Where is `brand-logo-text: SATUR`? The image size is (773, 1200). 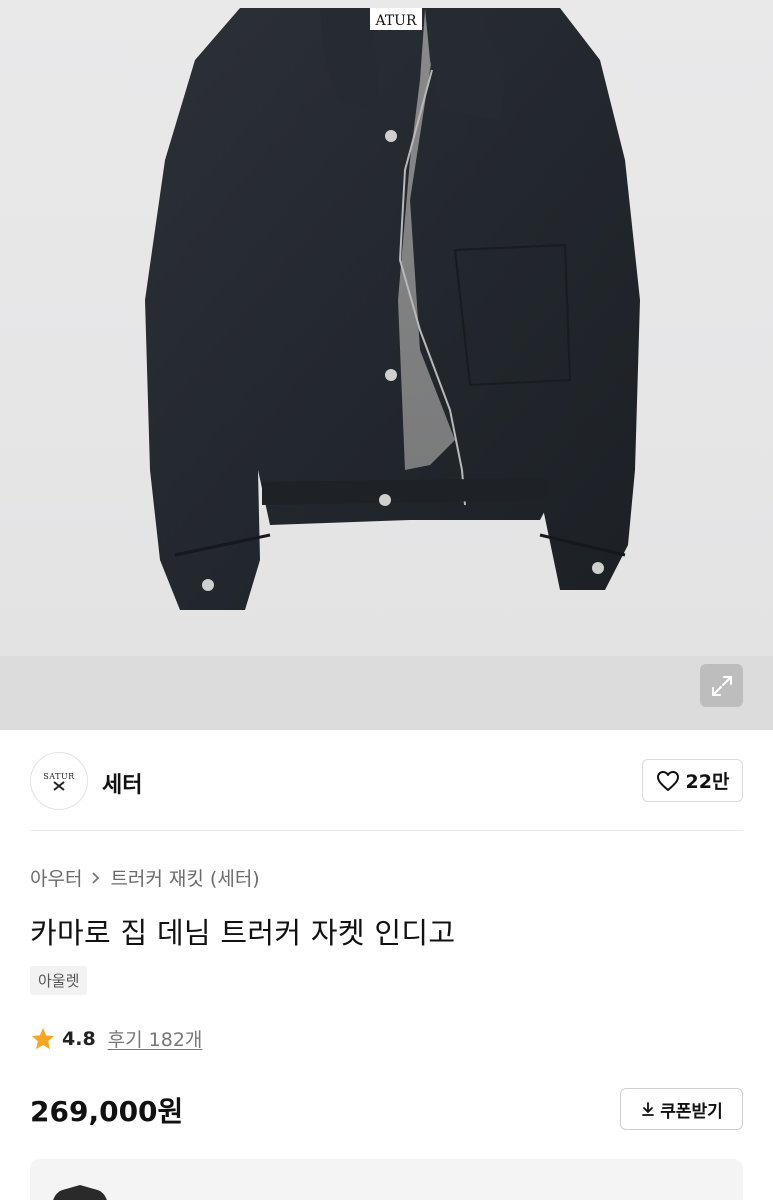 brand-logo-text: SATUR is located at coordinates (59, 776).